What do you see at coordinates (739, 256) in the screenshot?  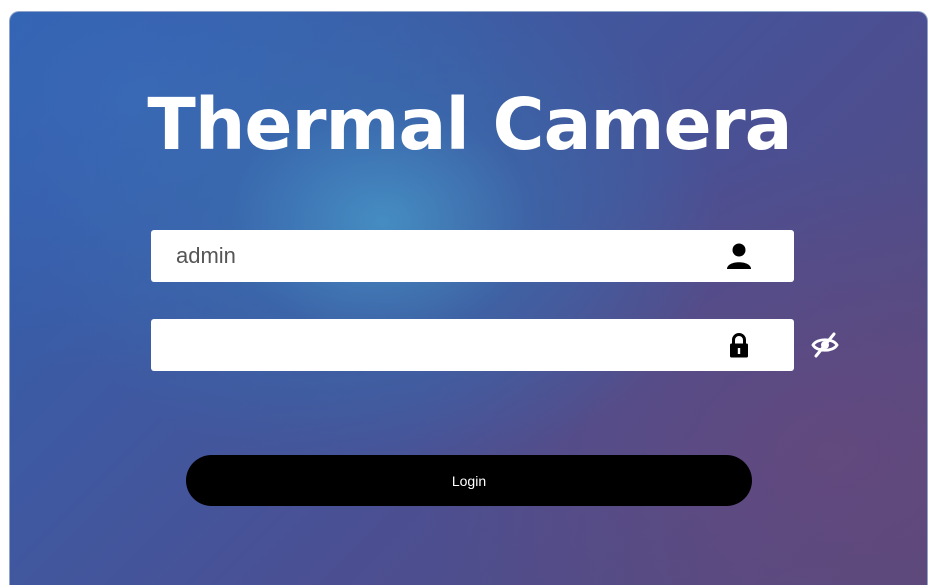 I see `user-icon` at bounding box center [739, 256].